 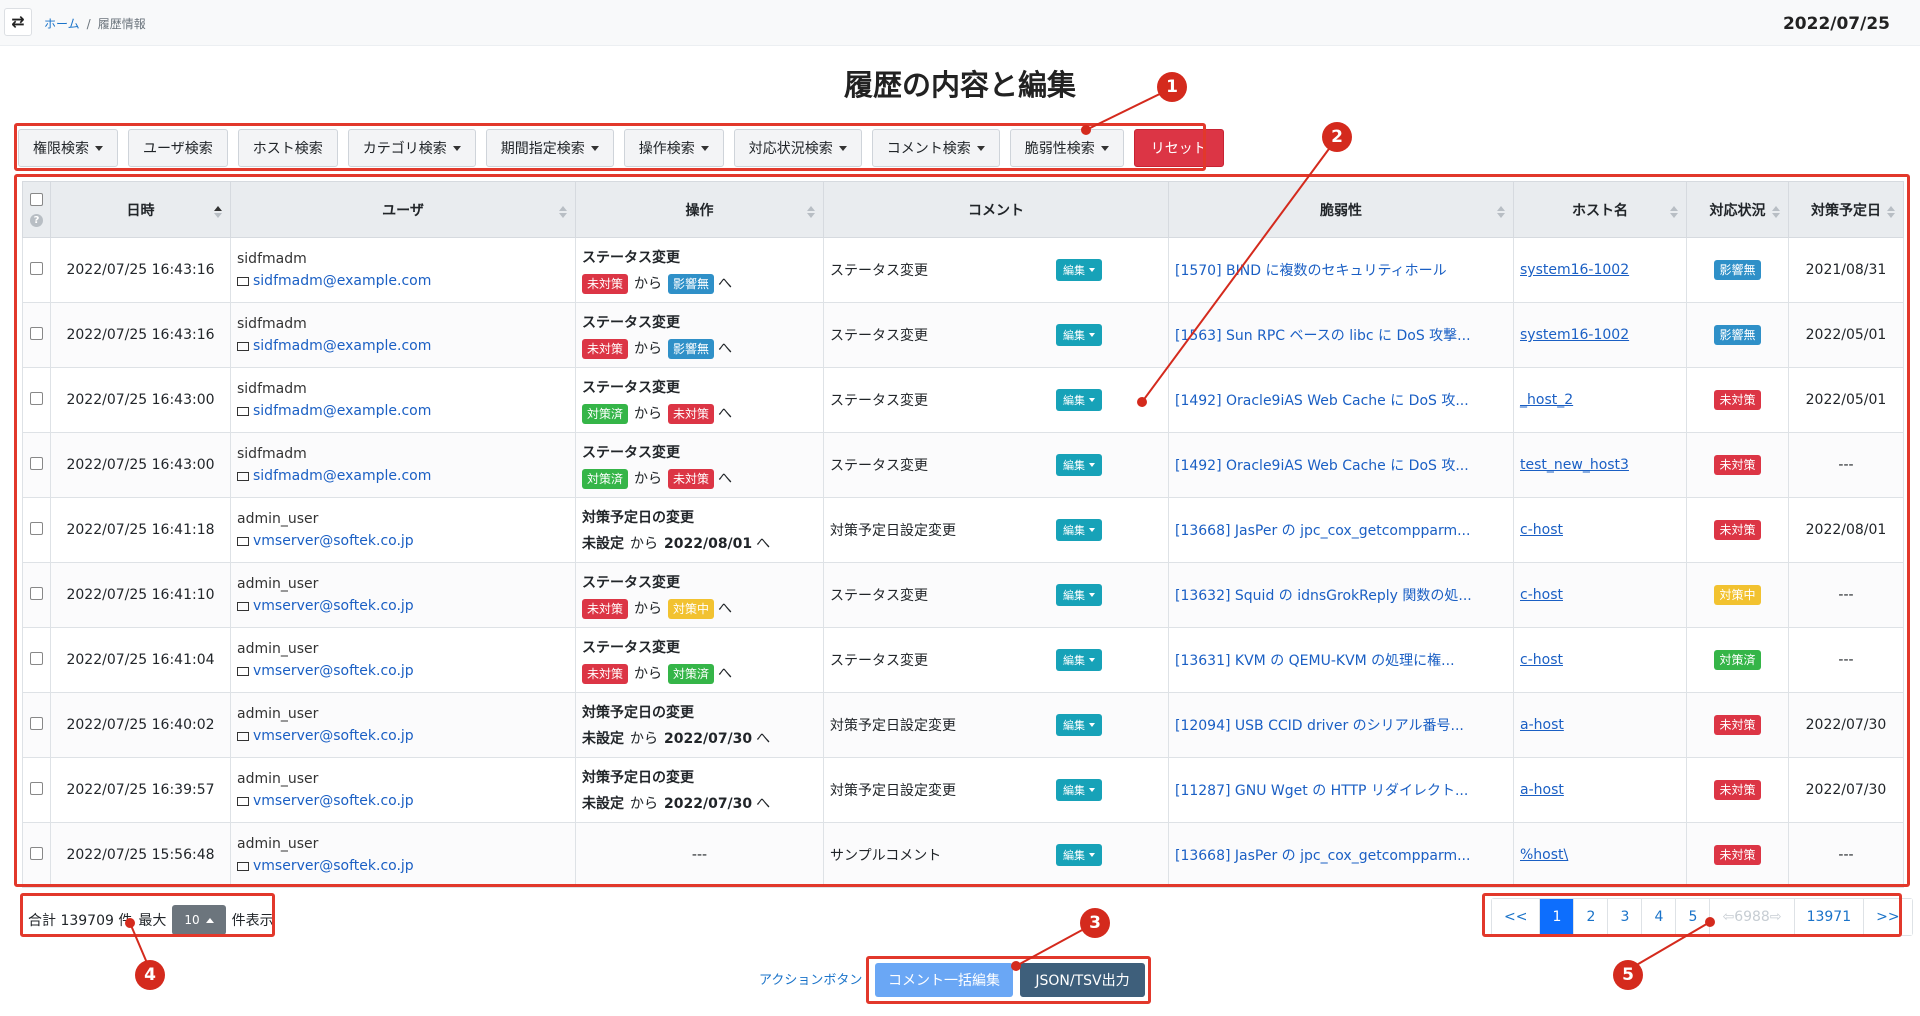 What do you see at coordinates (1337, 137) in the screenshot?
I see `annotation-marker-2: 2` at bounding box center [1337, 137].